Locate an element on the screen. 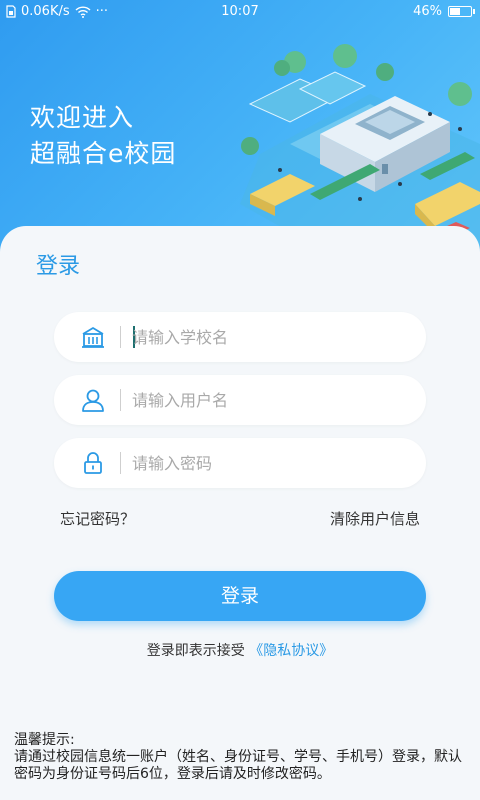 The height and width of the screenshot is (800, 480). tips-title: 温馨提示: is located at coordinates (44, 740).